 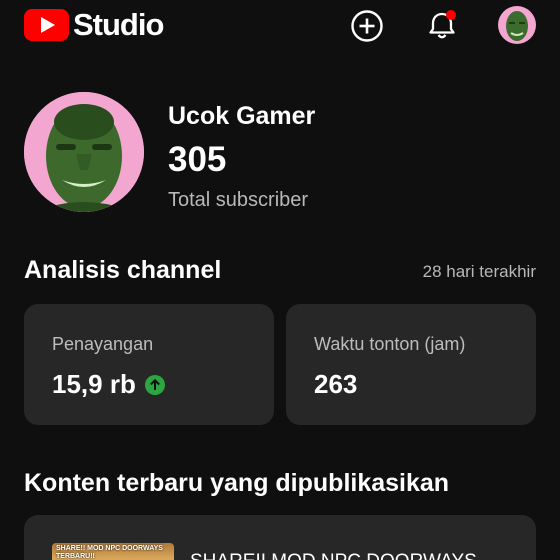 What do you see at coordinates (123, 270) in the screenshot?
I see `analytics-section-title: Analisis channel` at bounding box center [123, 270].